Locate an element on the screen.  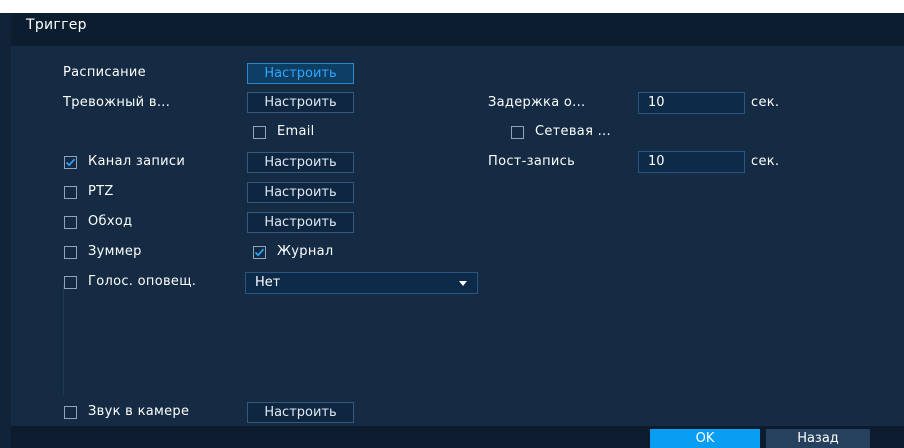
window-title: Триггер is located at coordinates (56, 25).